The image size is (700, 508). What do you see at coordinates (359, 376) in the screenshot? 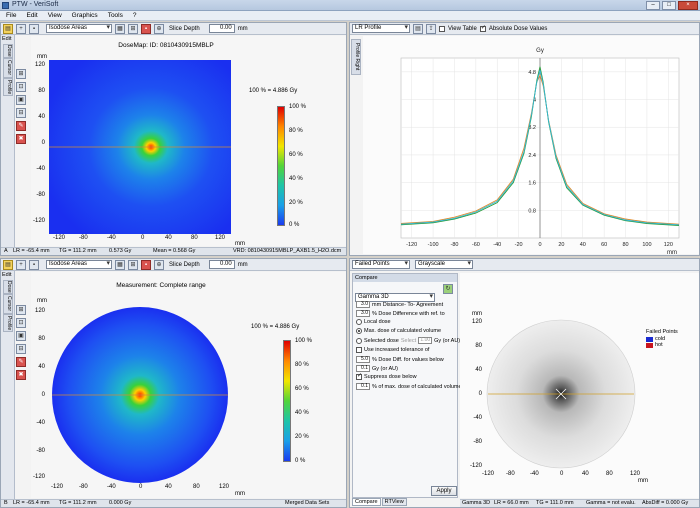
I see `suppress-dose-checkbox` at bounding box center [359, 376].